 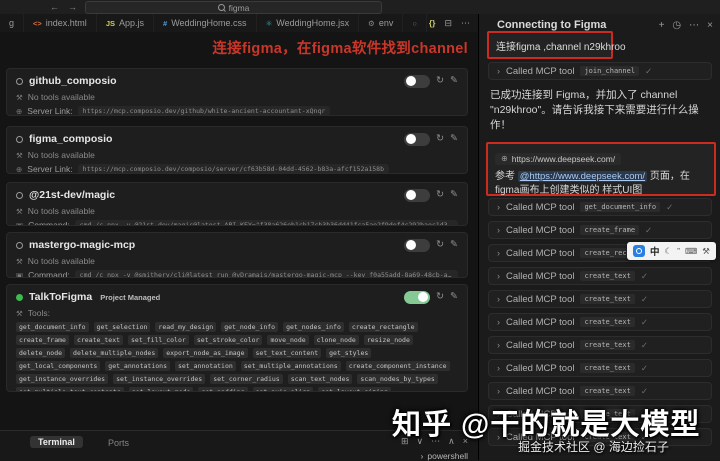 I want to click on split-editor-icon: ⊟, so click(x=448, y=23).